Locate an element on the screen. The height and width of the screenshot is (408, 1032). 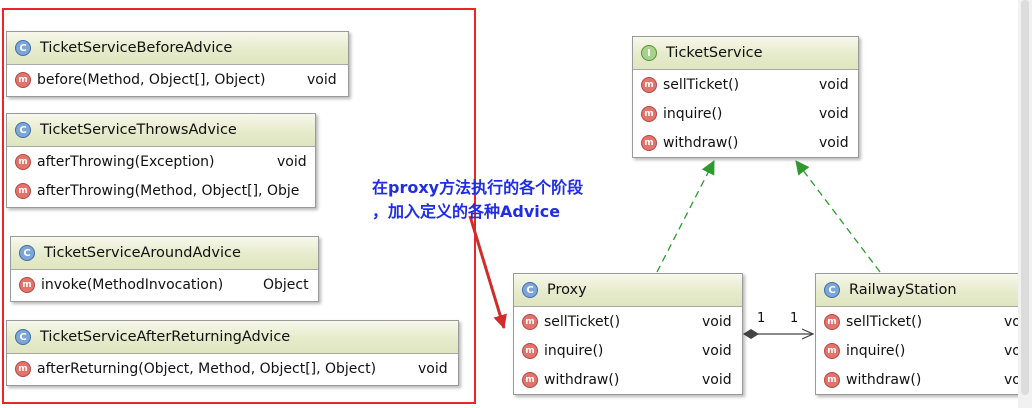
scrollbar-thumb is located at coordinates (1025, 197).